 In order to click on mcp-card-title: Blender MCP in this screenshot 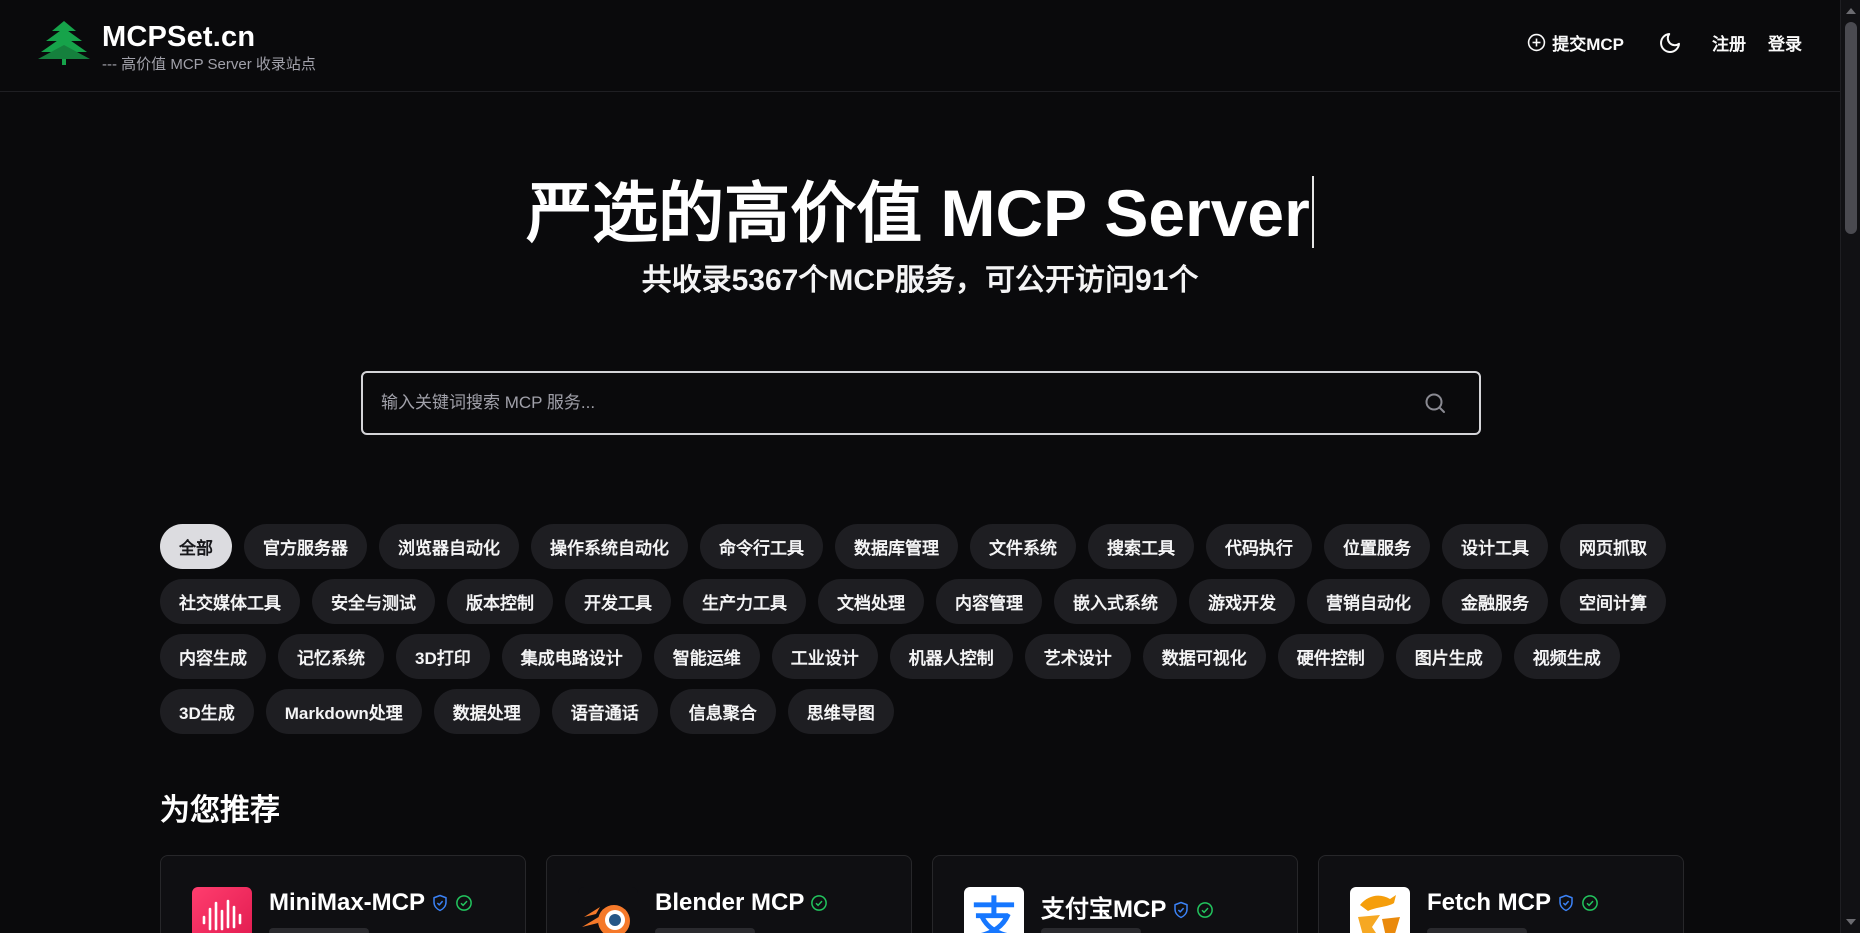, I will do `click(741, 903)`.